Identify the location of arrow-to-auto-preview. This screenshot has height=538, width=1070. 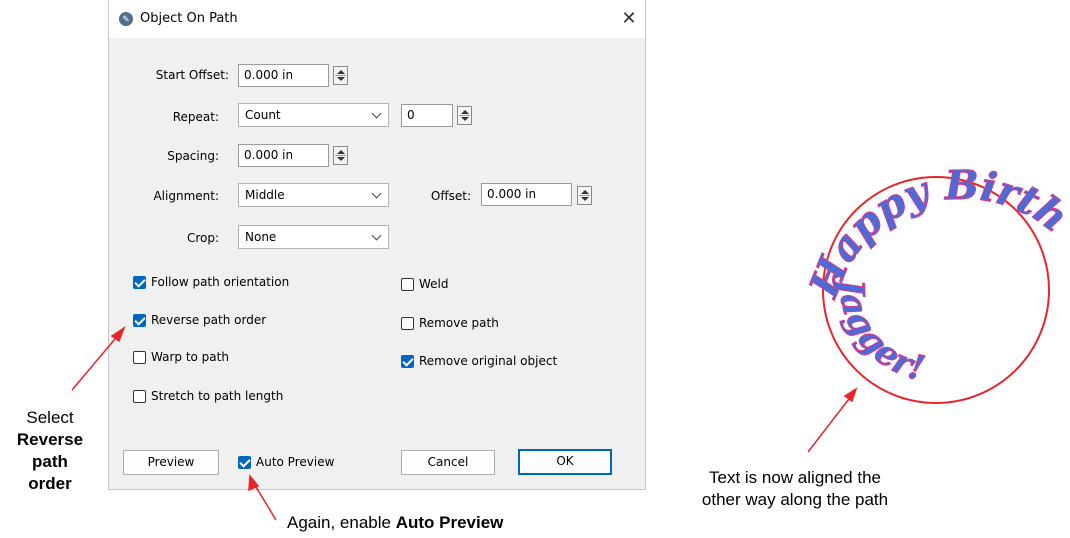
(264, 501).